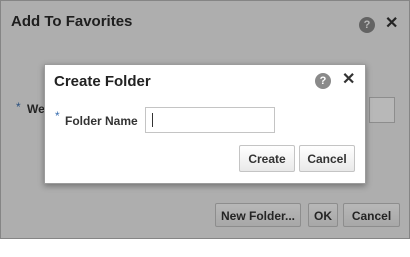 This screenshot has width=410, height=257. Describe the element at coordinates (101, 121) in the screenshot. I see `folder-name-label: Folder Name` at that location.